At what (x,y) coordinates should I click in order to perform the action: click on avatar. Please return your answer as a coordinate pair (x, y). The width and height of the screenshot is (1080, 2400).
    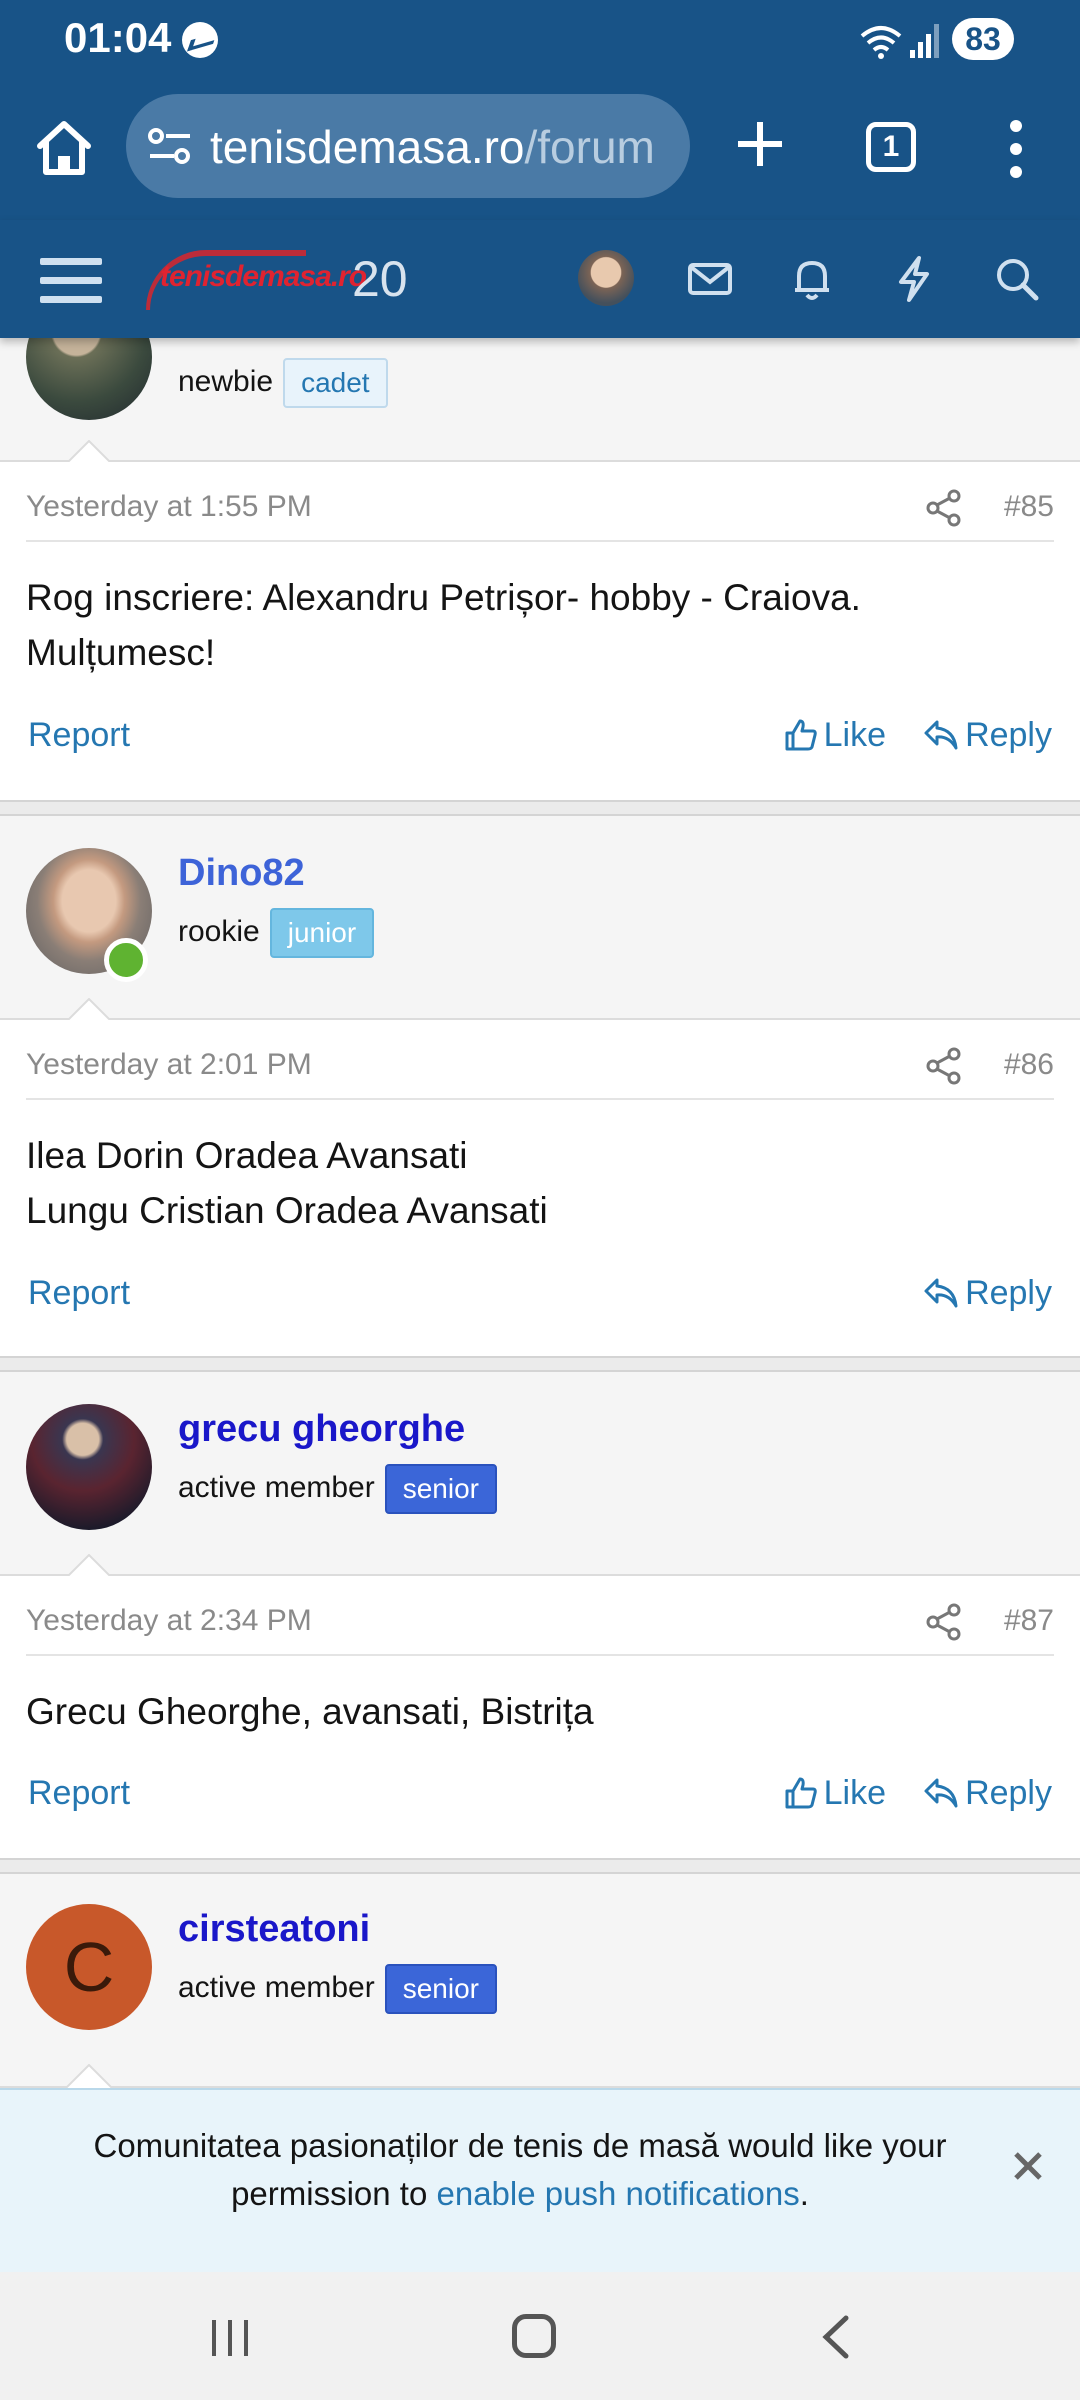
    Looking at the image, I should click on (89, 1467).